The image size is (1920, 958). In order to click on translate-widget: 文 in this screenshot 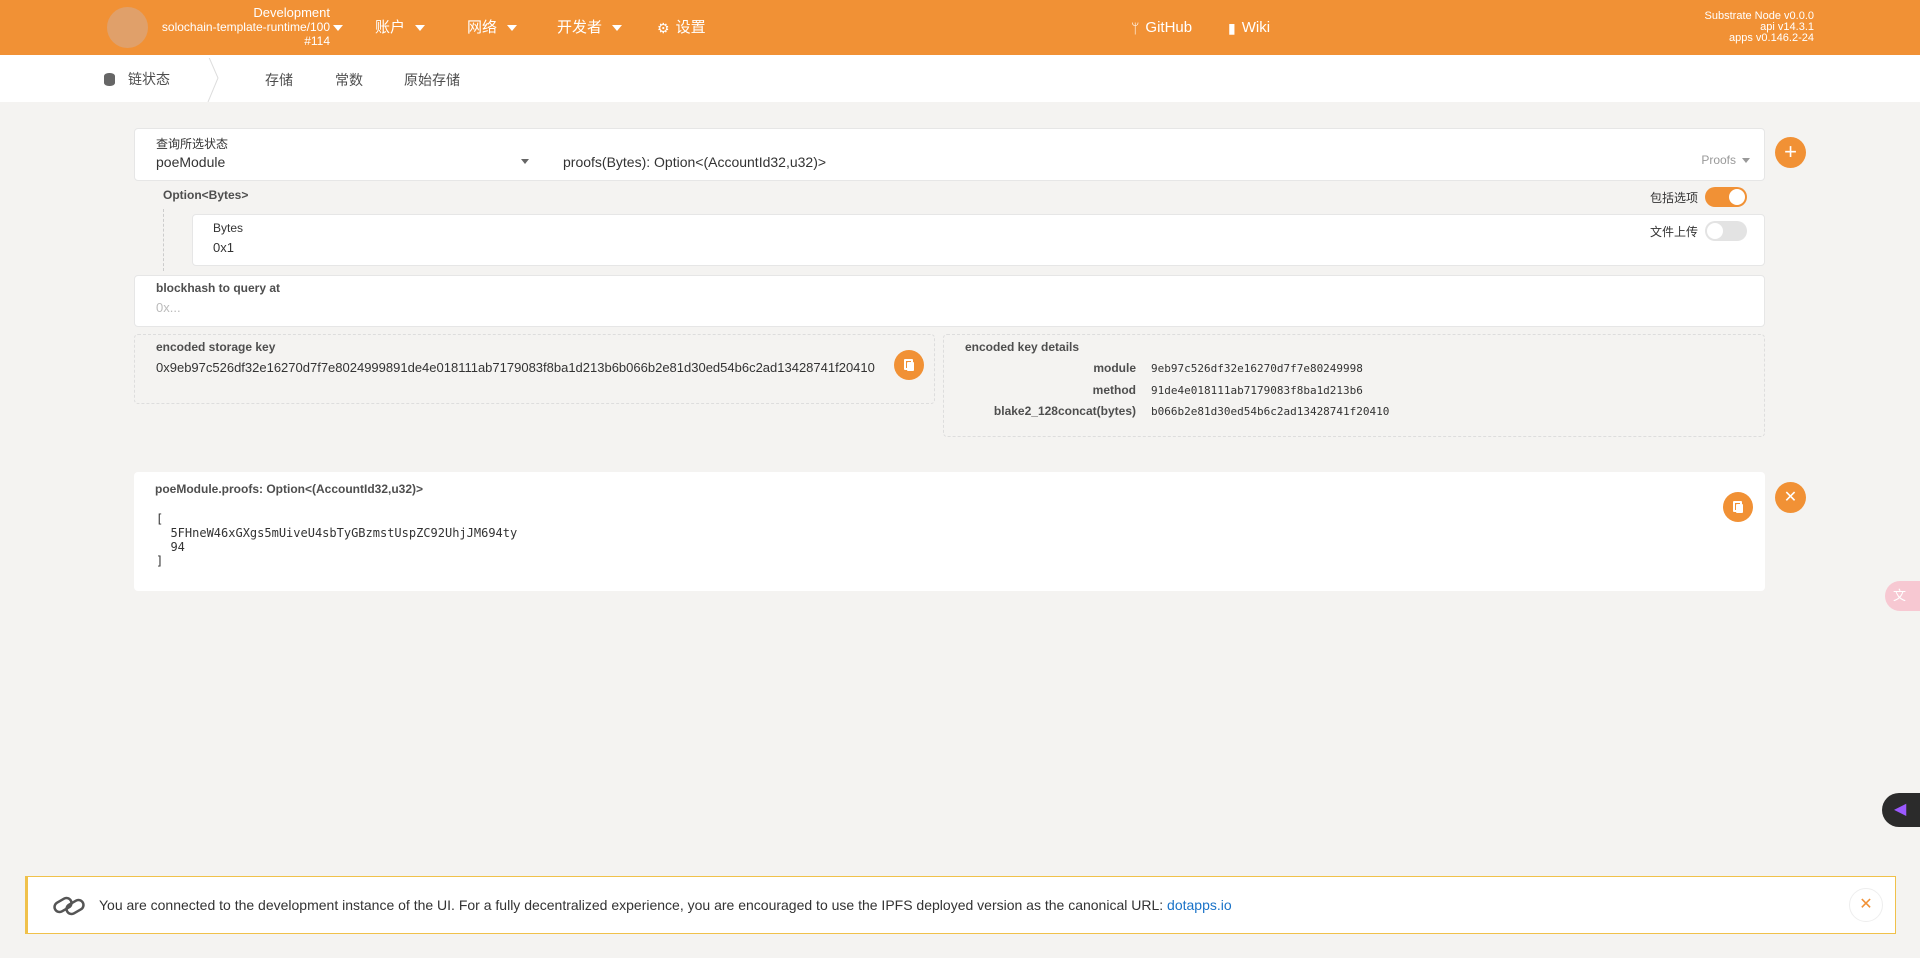, I will do `click(1902, 596)`.